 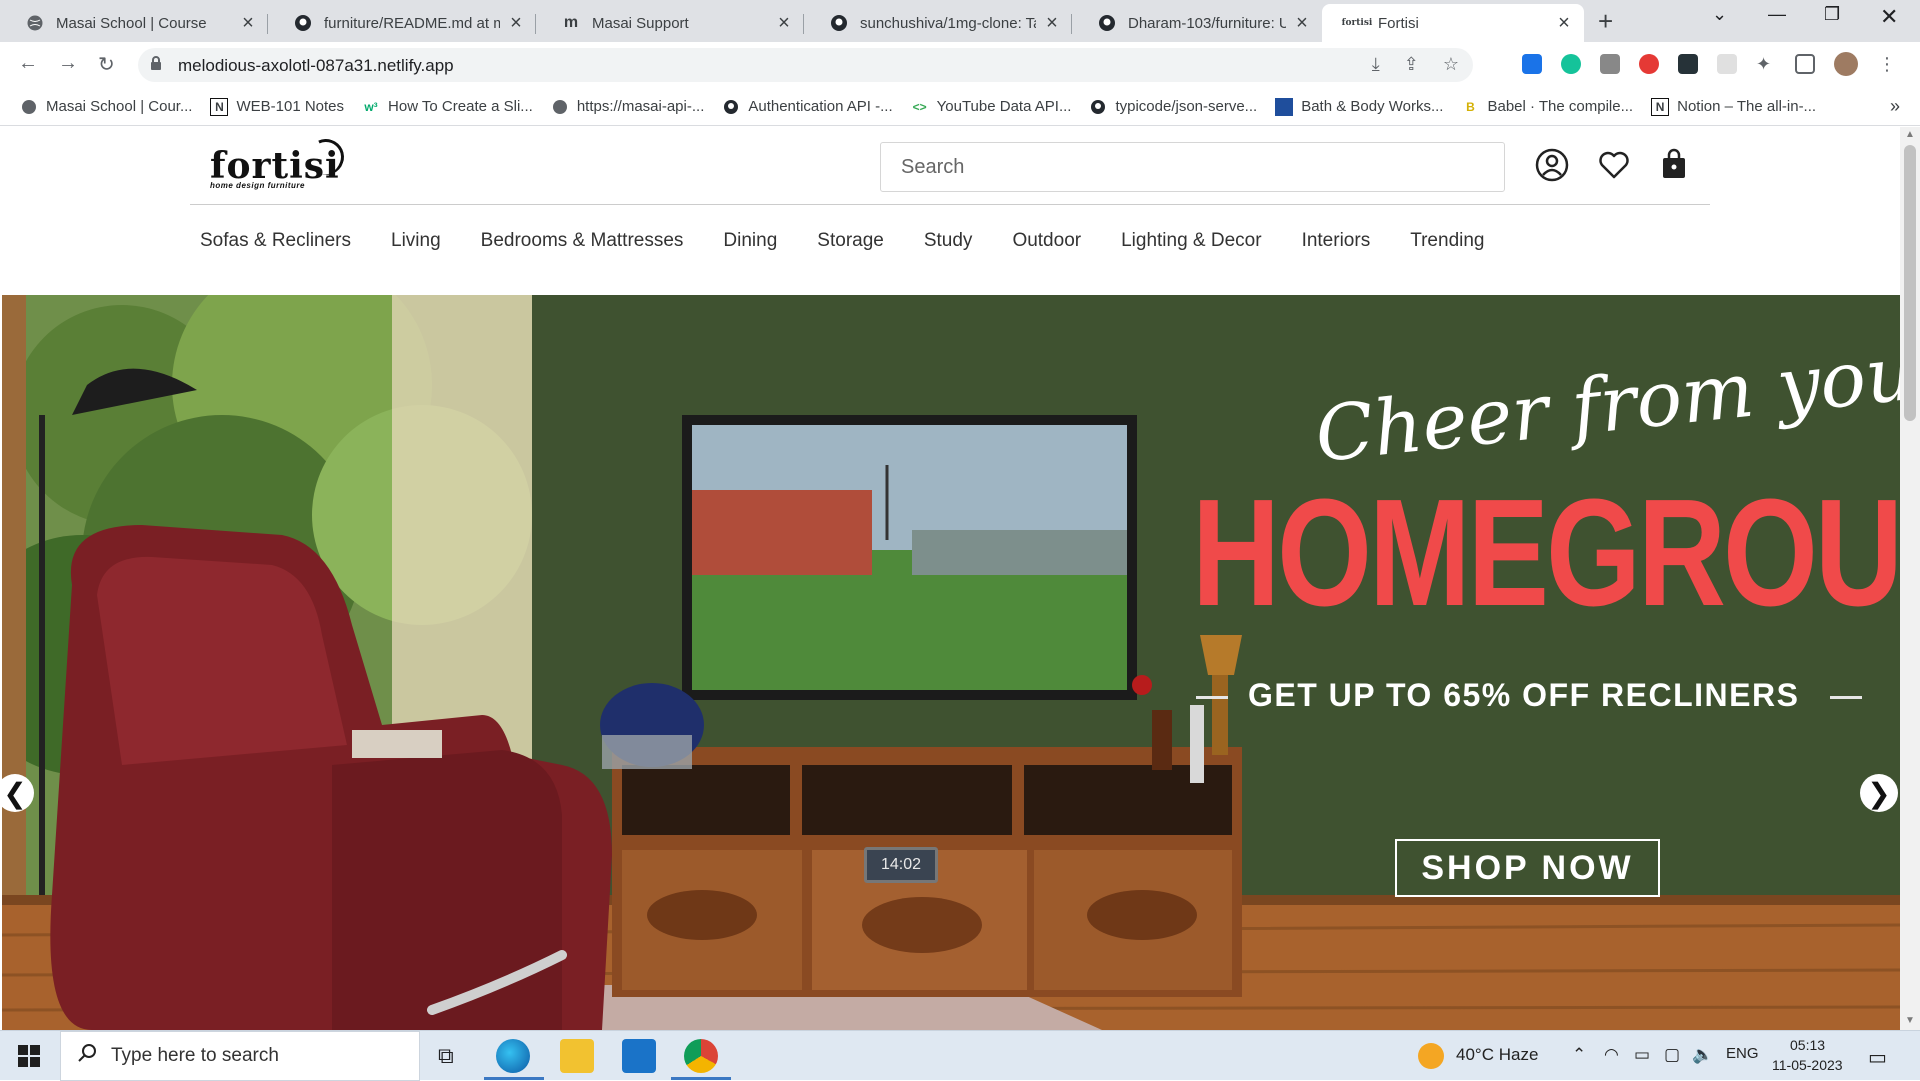 I want to click on subline-rule-left, so click(x=1212, y=697).